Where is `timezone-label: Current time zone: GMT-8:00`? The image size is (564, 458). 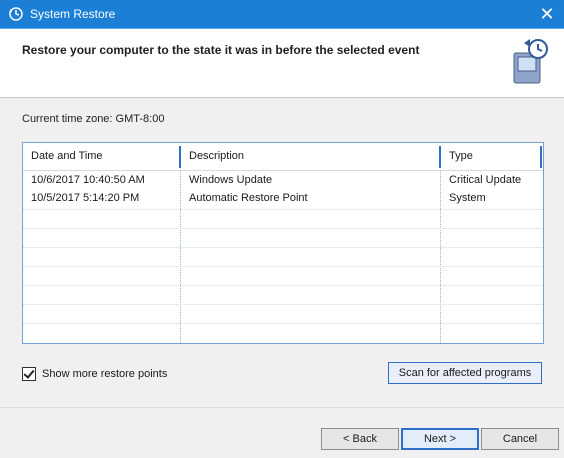
timezone-label: Current time zone: GMT-8:00 is located at coordinates (93, 119).